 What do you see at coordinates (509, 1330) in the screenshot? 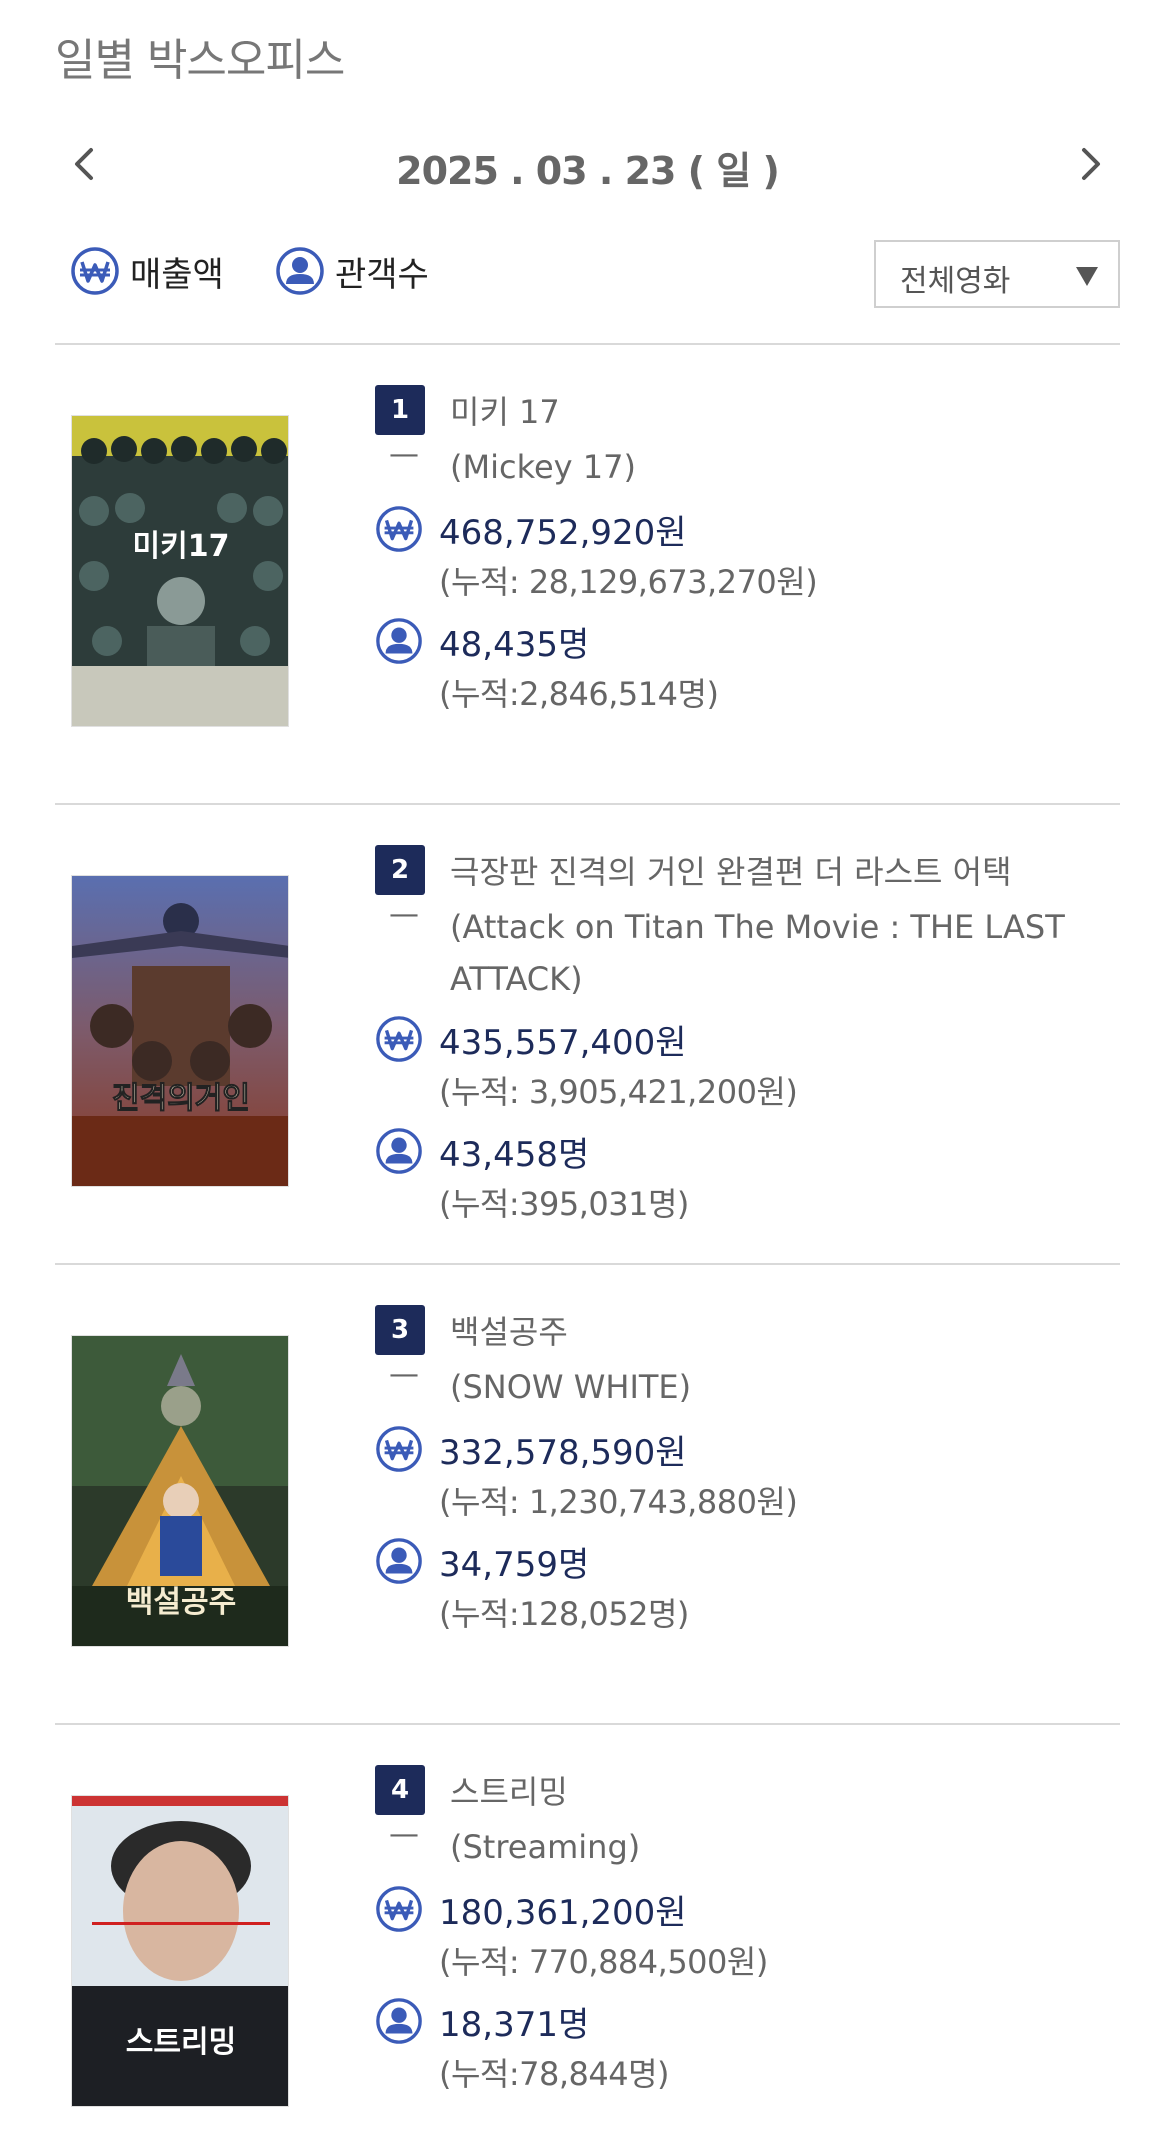
I see `movie-title-korean: 백설공주` at bounding box center [509, 1330].